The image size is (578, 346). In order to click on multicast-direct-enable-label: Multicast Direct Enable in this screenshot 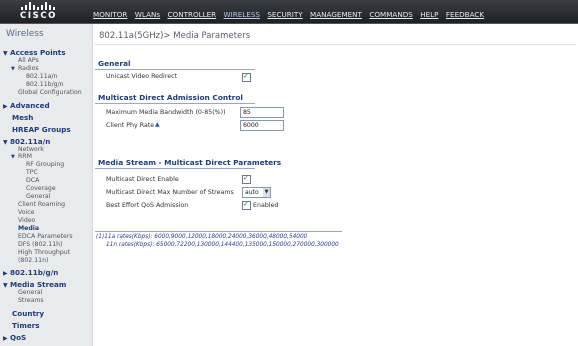, I will do `click(142, 179)`.